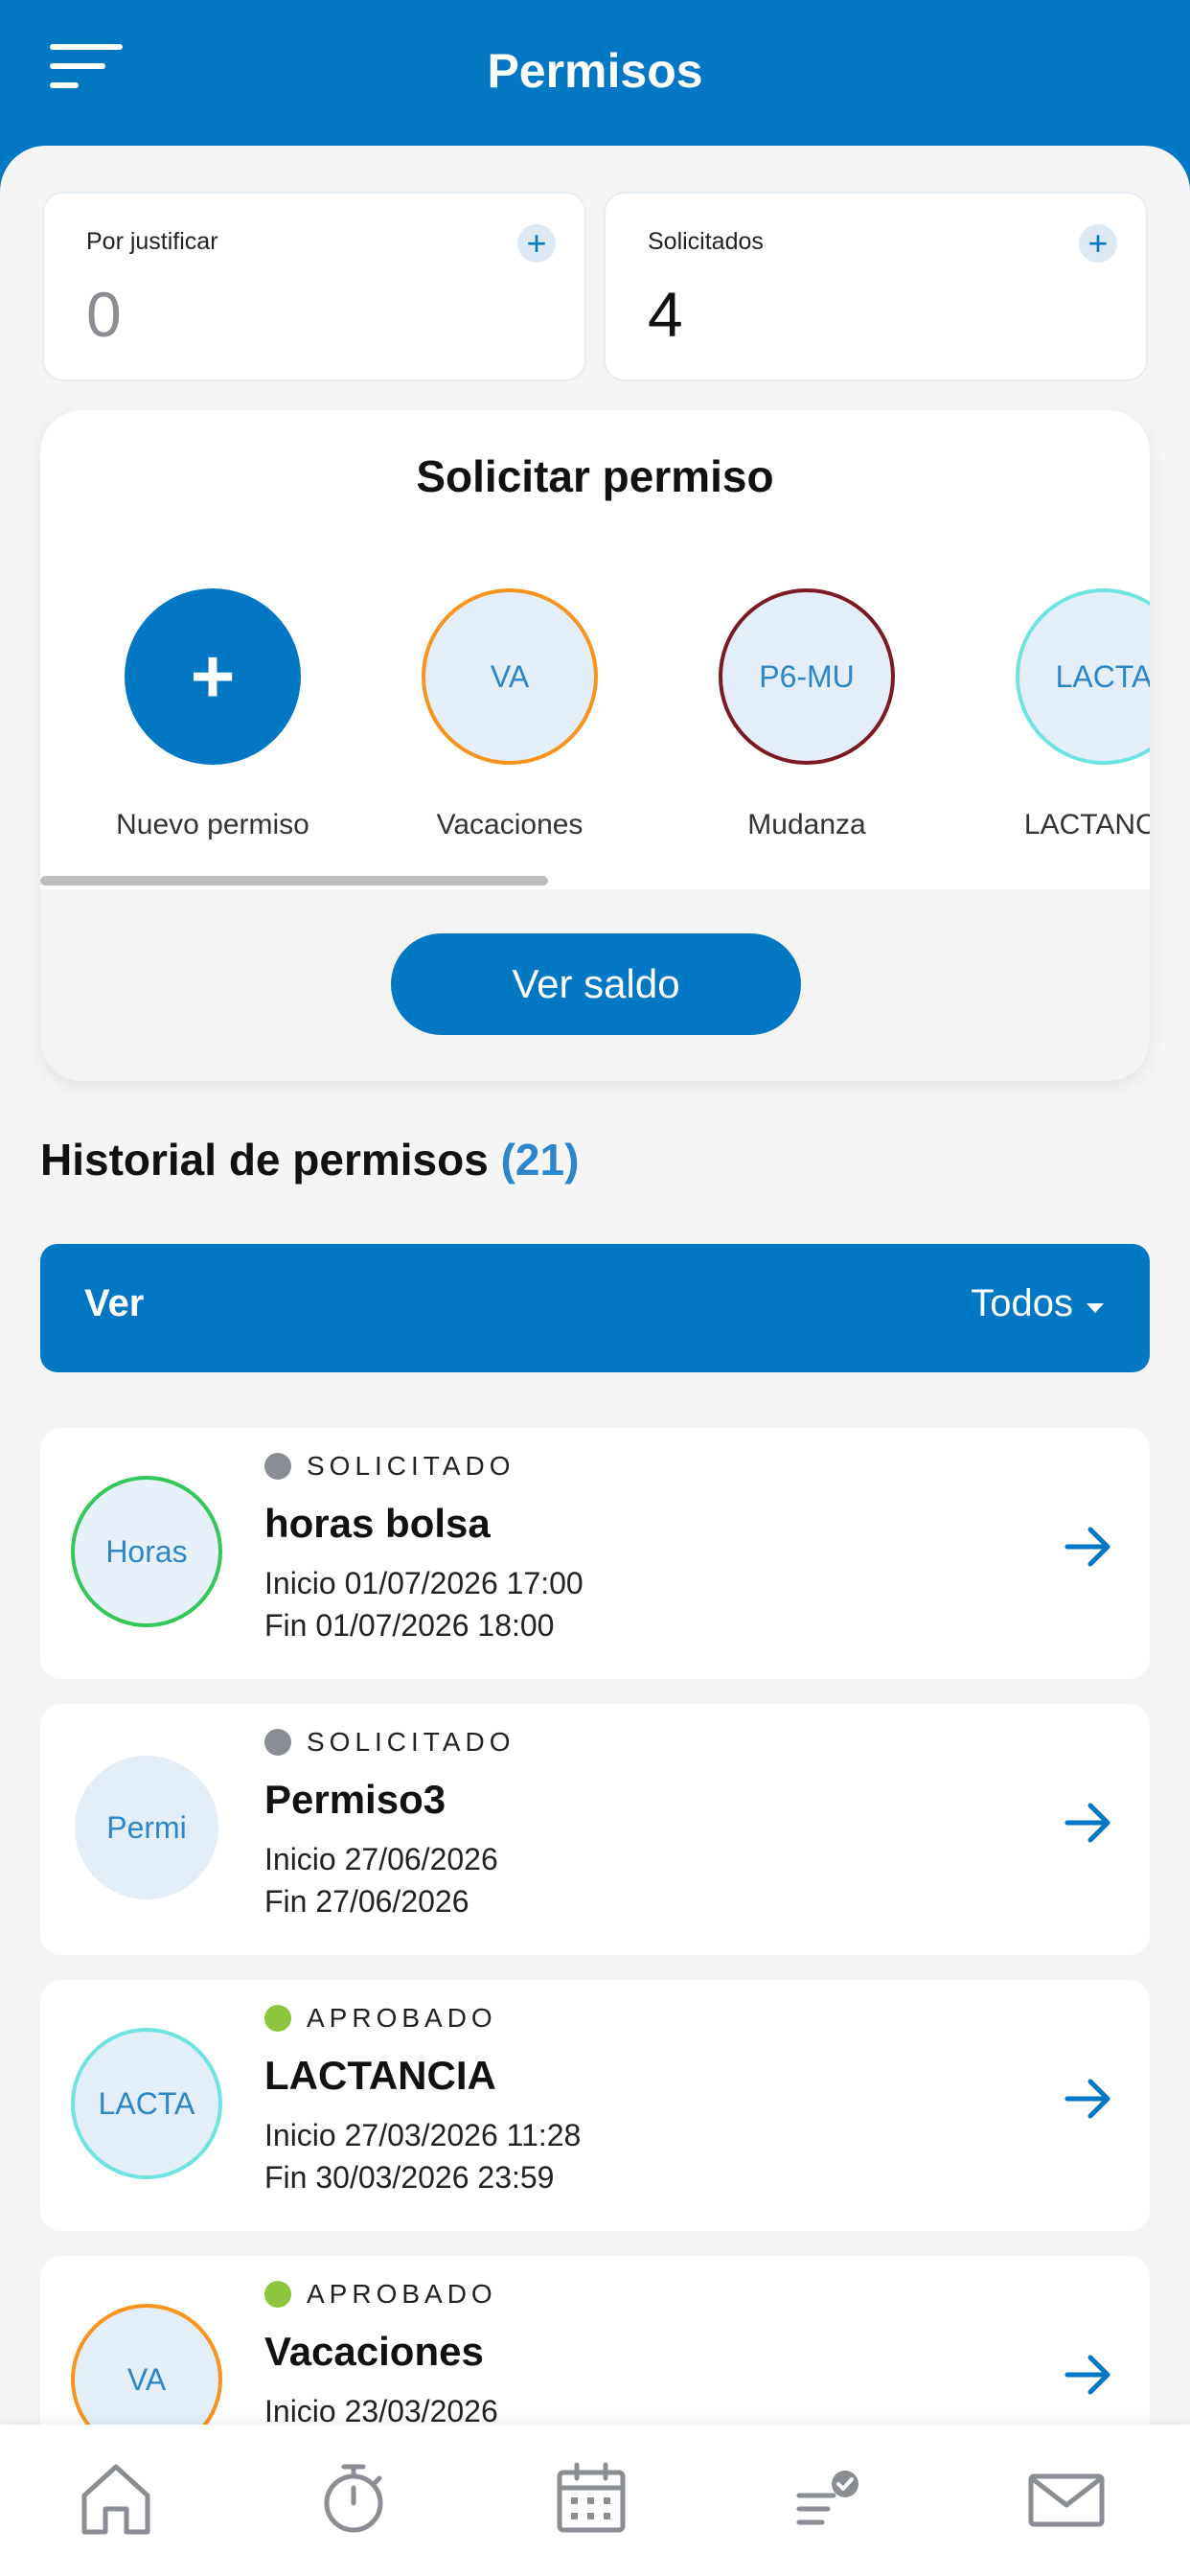  Describe the element at coordinates (152, 241) in the screenshot. I see `counter-label: Por justificar` at that location.